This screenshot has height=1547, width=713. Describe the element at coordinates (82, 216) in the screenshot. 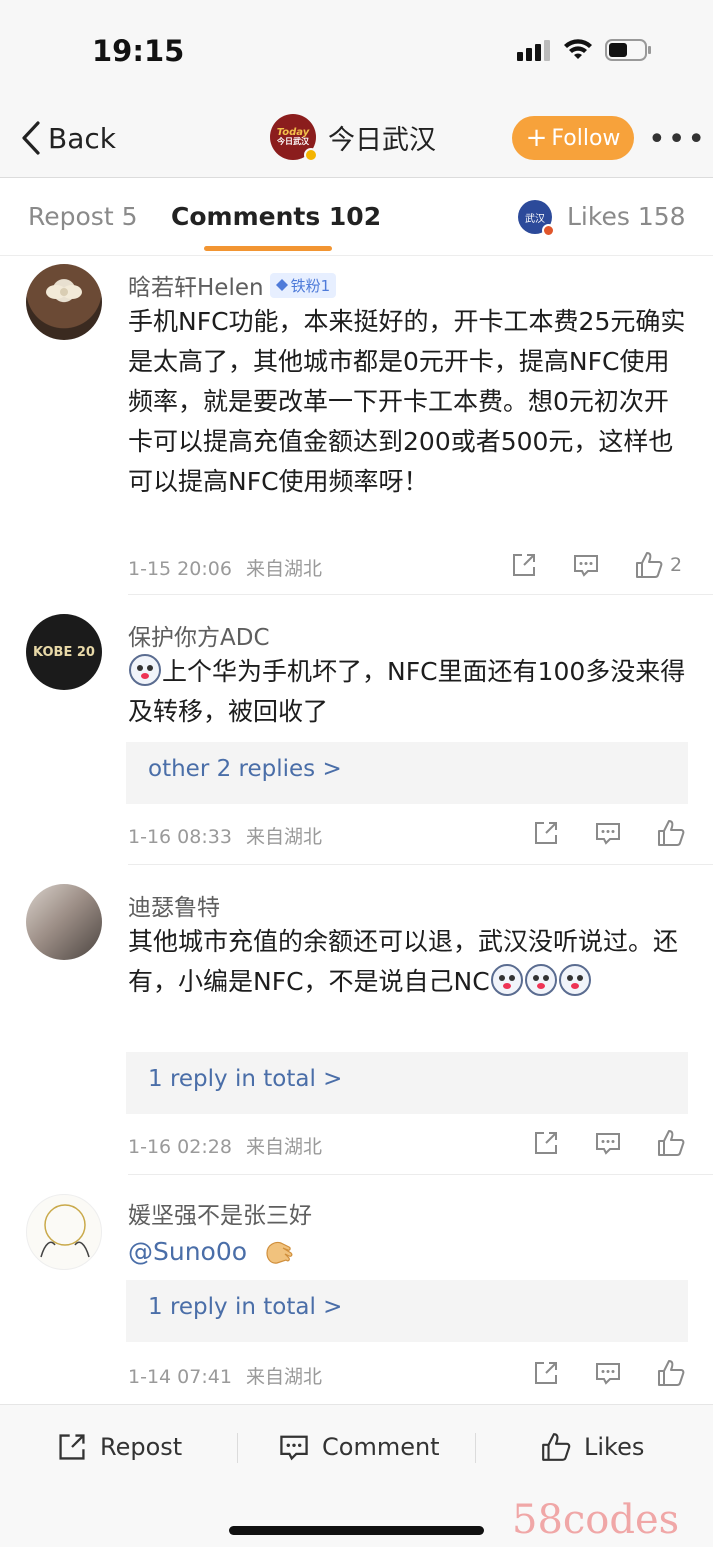

I see `tab-repost: Repost 5` at that location.